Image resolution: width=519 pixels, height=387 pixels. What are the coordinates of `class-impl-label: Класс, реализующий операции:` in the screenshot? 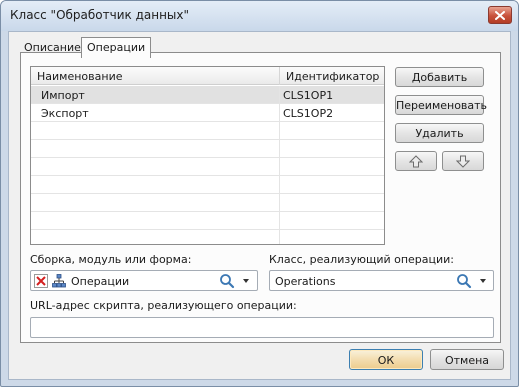 It's located at (362, 259).